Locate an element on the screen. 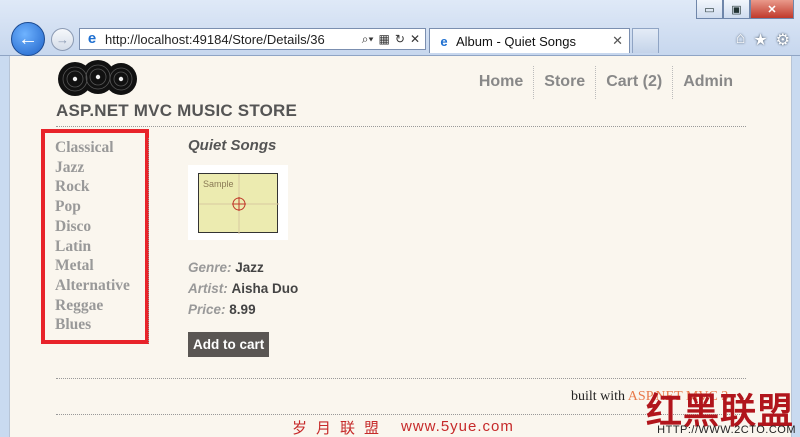  forward-arrow-icon: → is located at coordinates (62, 39).